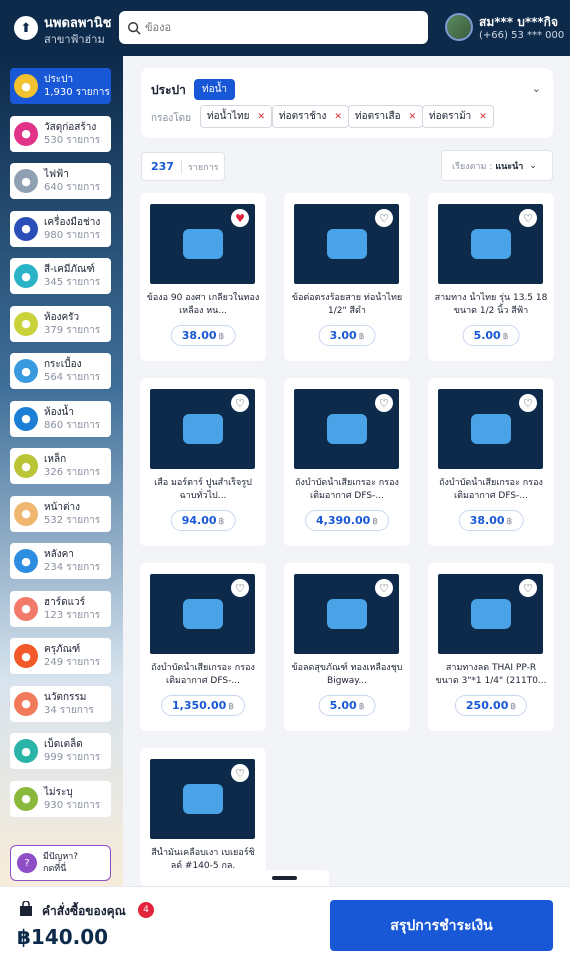  What do you see at coordinates (491, 335) in the screenshot?
I see `price-tag: 5.00 ฿` at bounding box center [491, 335].